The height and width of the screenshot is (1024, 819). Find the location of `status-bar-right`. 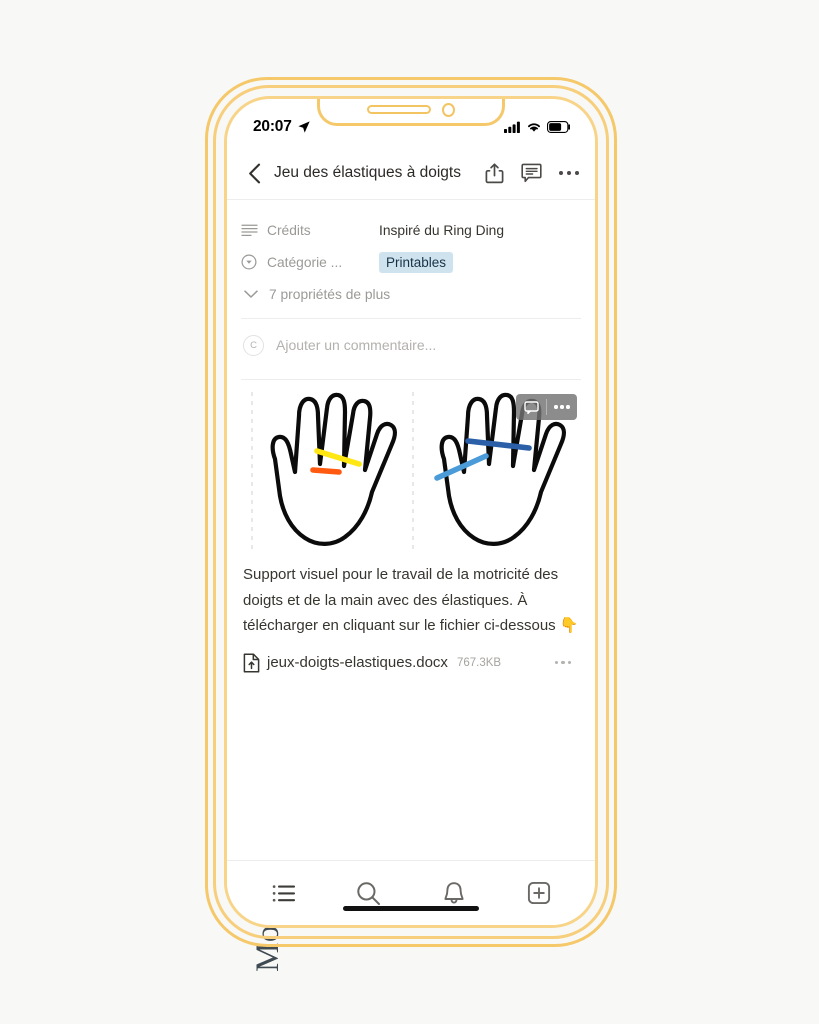

status-bar-right is located at coordinates (537, 127).